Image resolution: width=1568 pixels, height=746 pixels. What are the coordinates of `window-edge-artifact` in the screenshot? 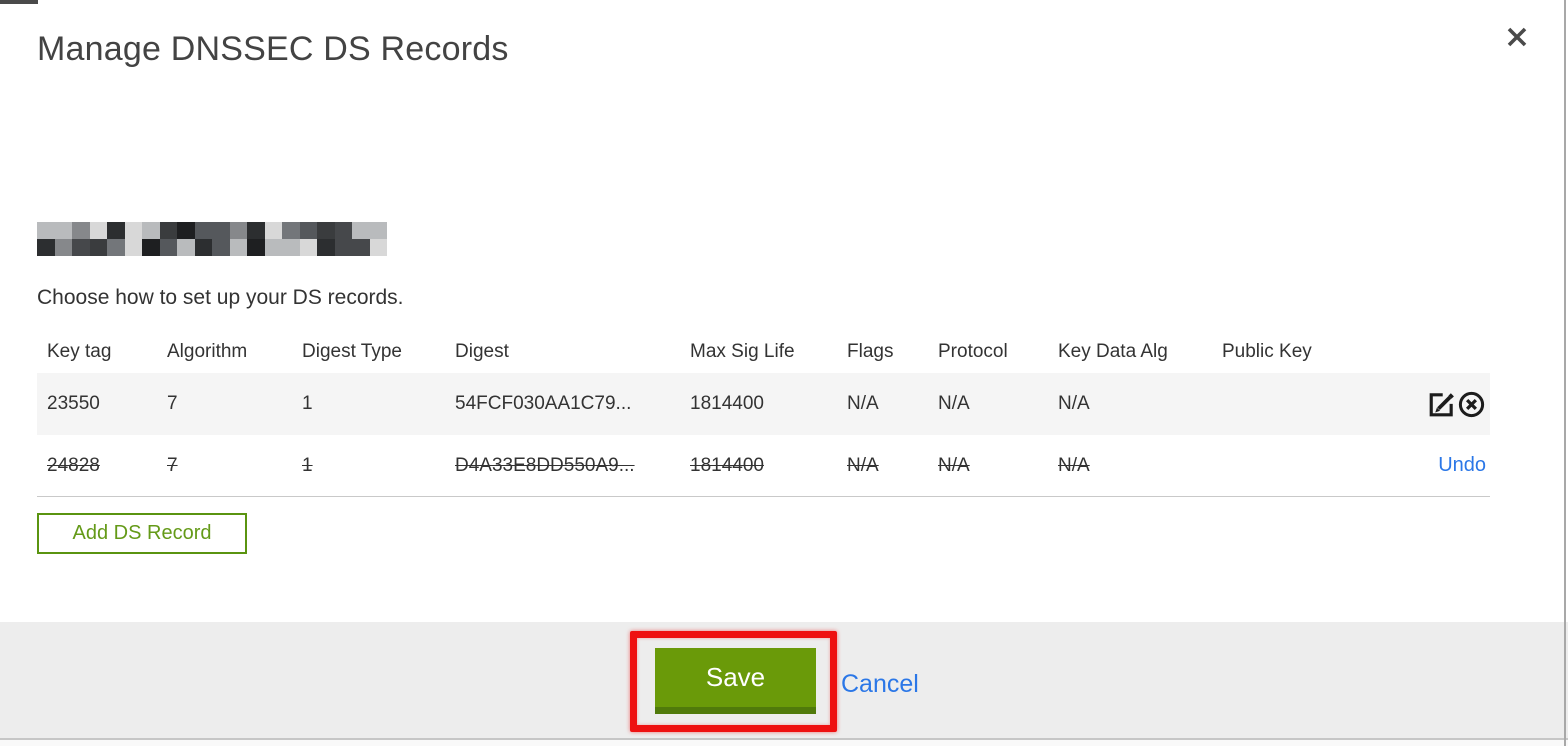 It's located at (19, 2).